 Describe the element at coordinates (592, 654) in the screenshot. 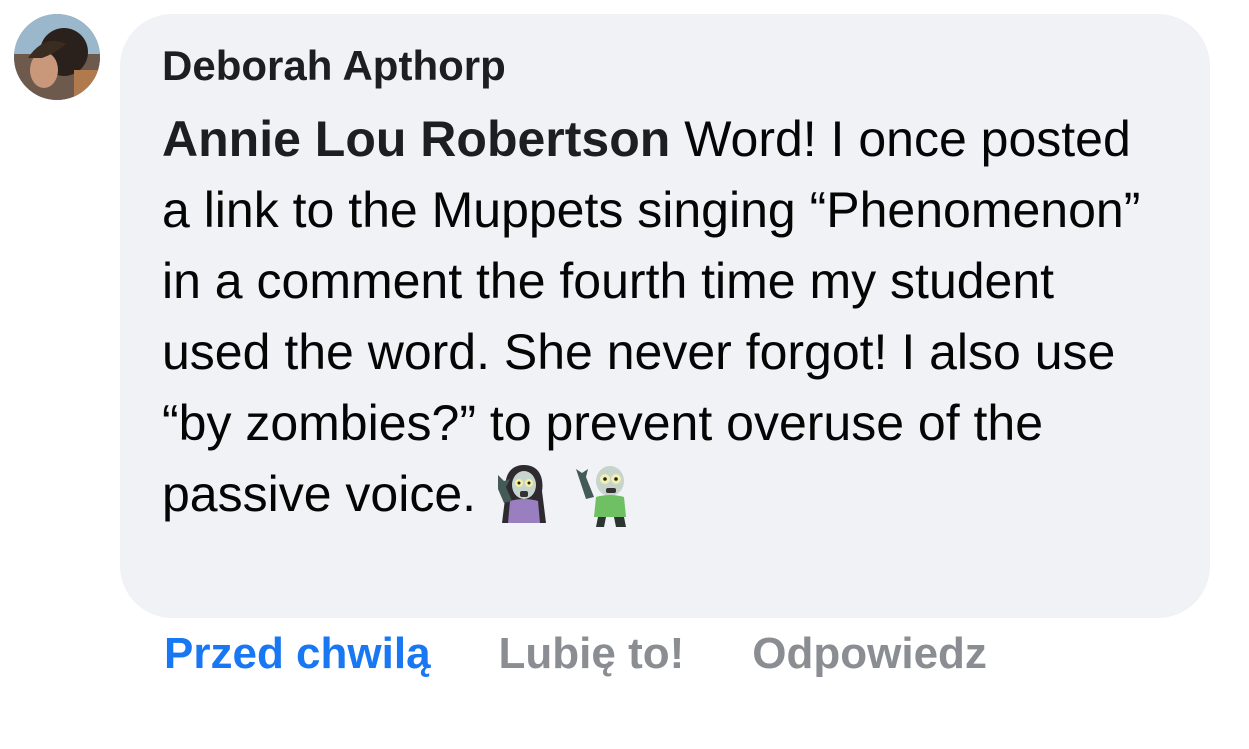

I see `like-button: Lubię to!` at that location.